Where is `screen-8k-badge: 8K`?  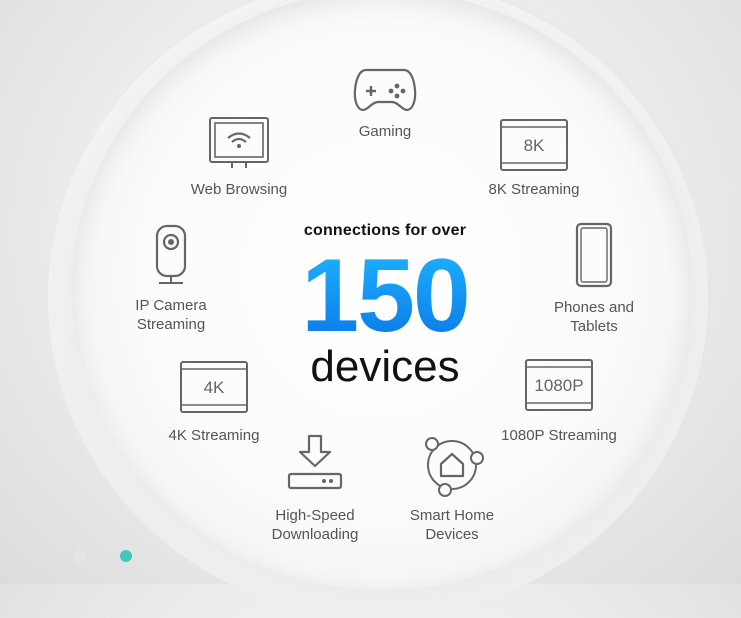 screen-8k-badge: 8K is located at coordinates (534, 145).